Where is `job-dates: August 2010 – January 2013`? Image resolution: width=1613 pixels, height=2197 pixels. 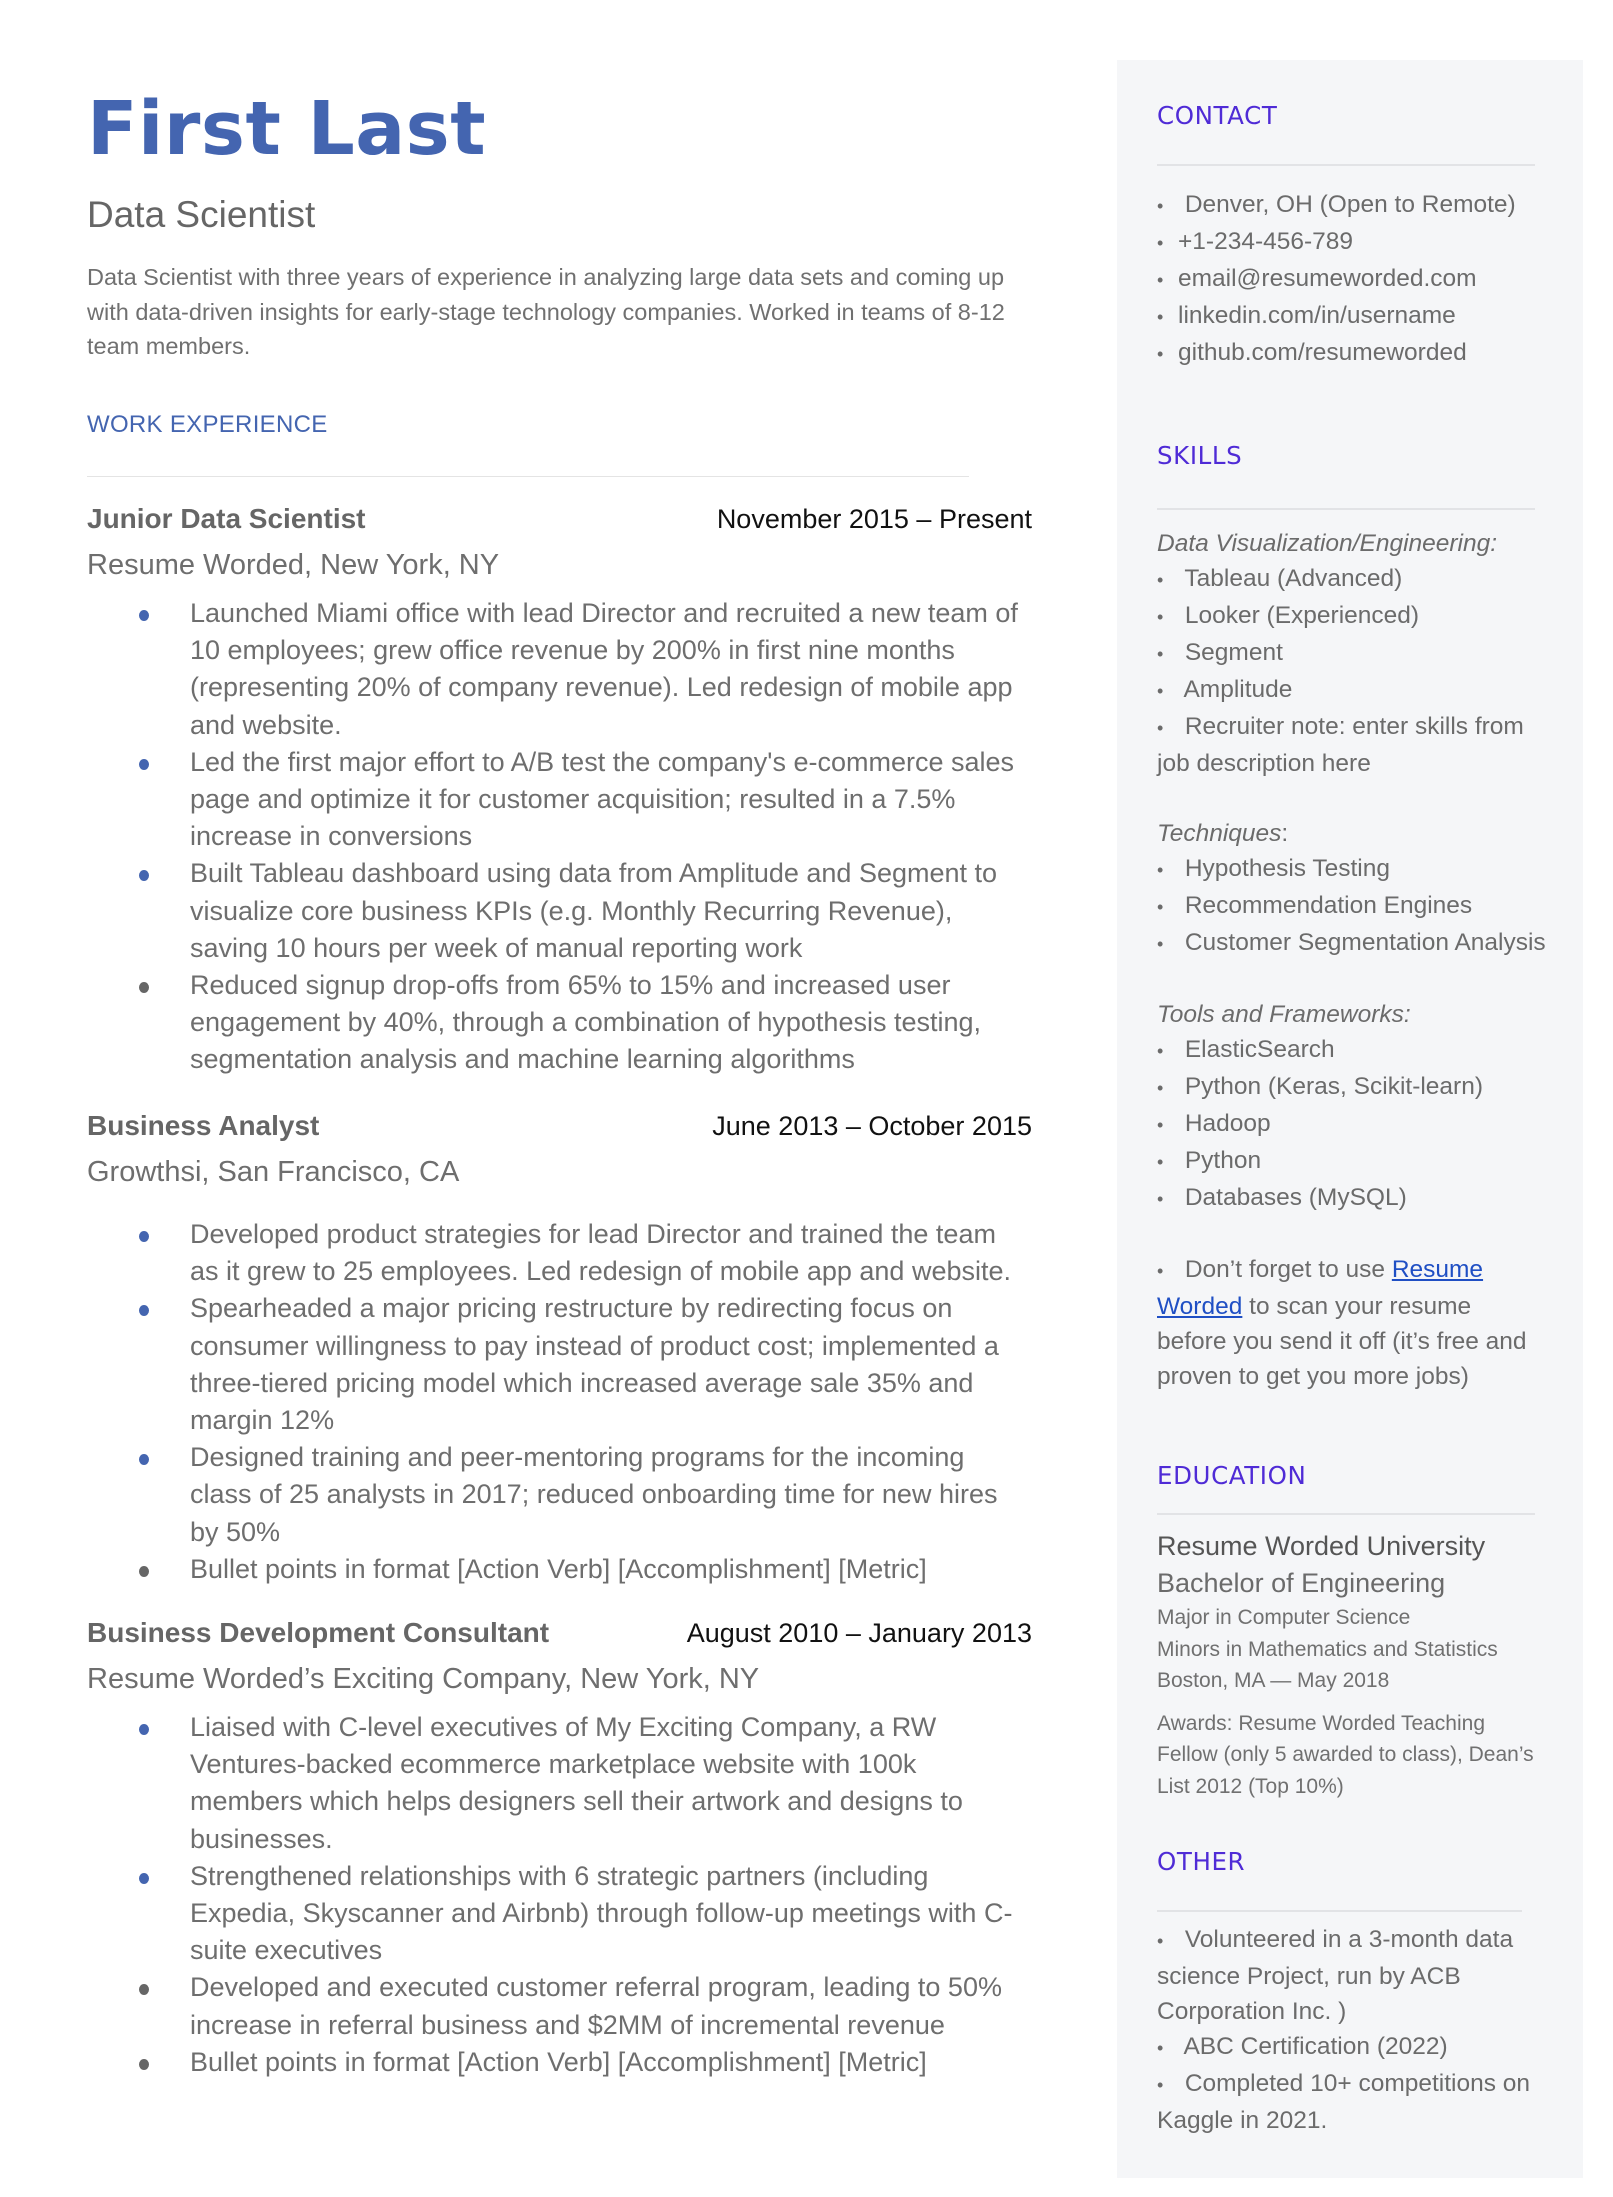
job-dates: August 2010 – January 2013 is located at coordinates (859, 1633).